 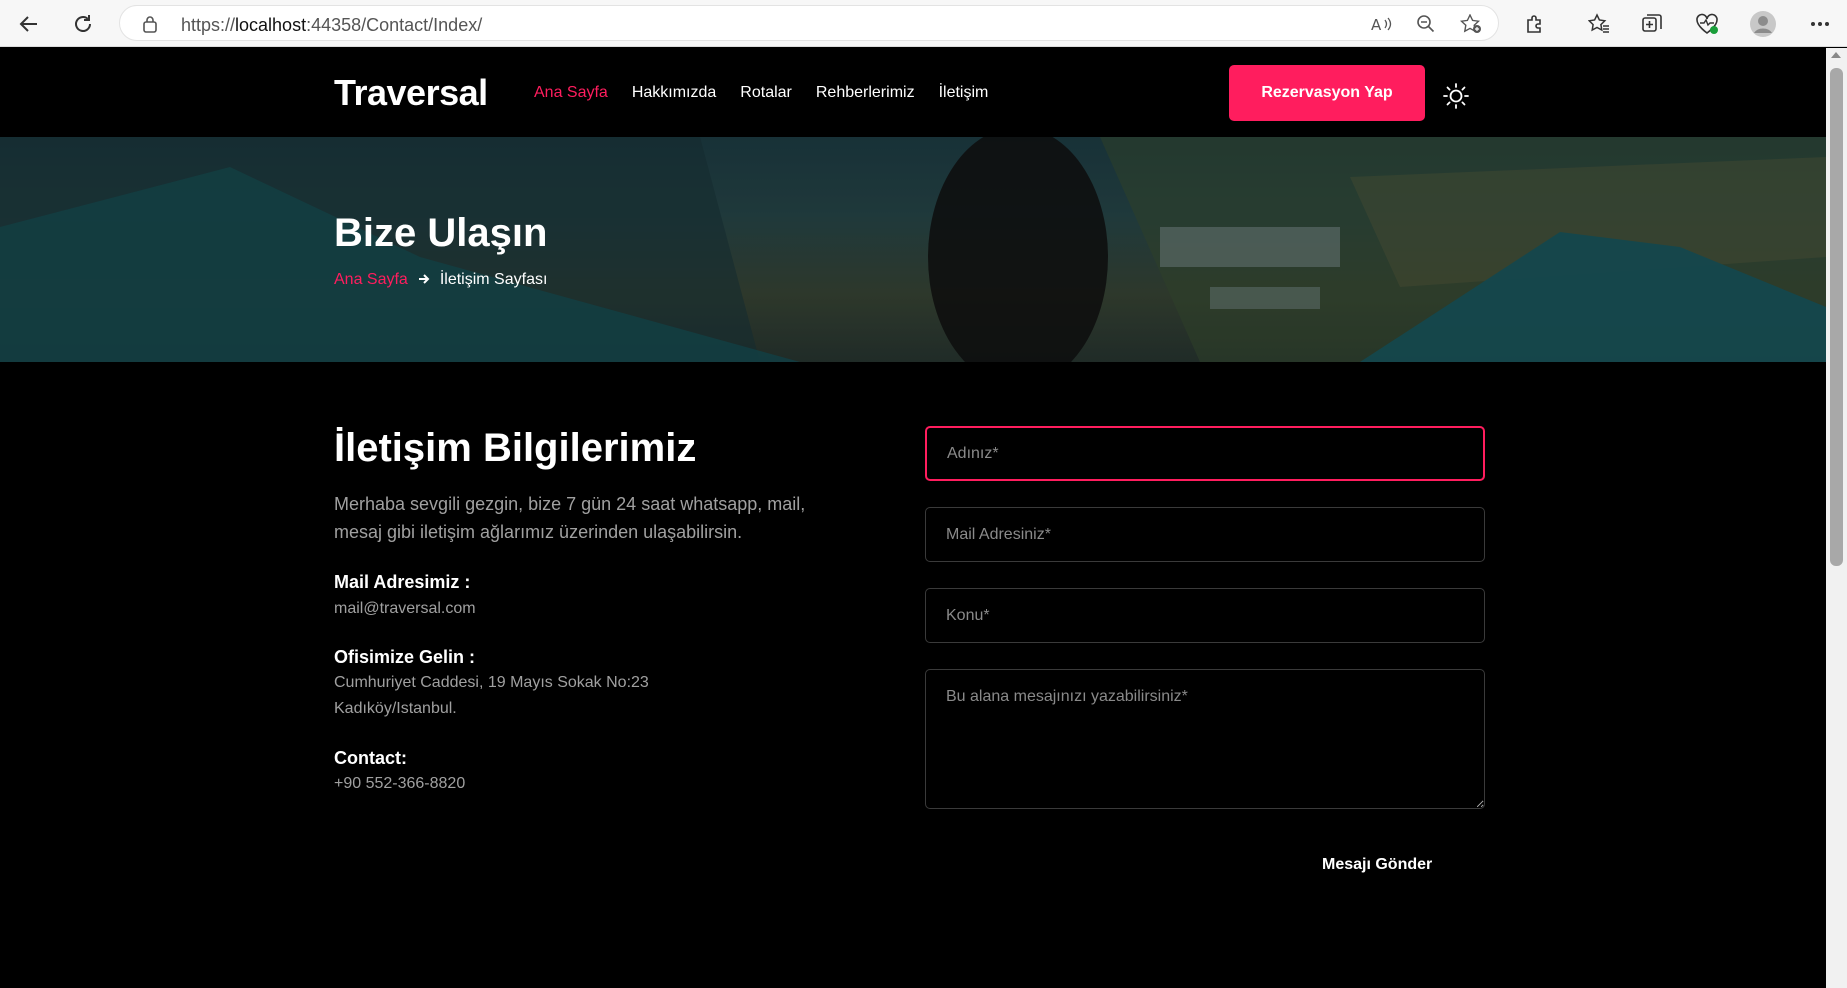 I want to click on message-textarea, so click(x=1205, y=739).